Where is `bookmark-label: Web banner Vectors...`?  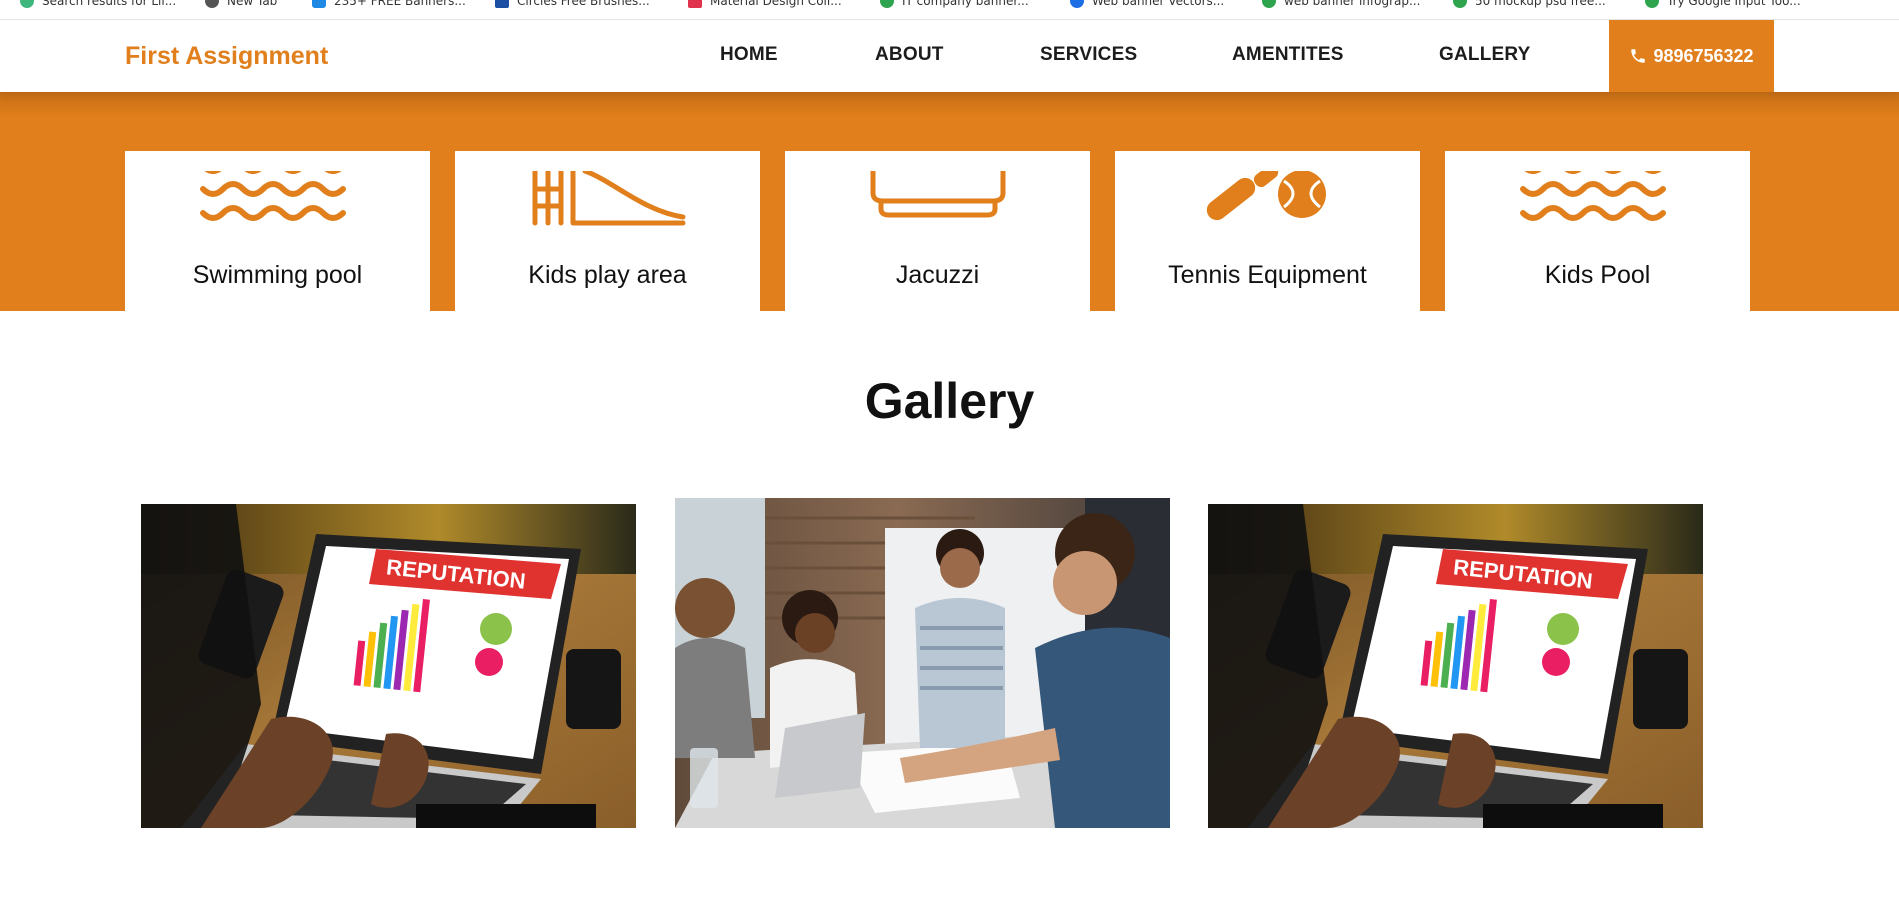 bookmark-label: Web banner Vectors... is located at coordinates (1158, 4).